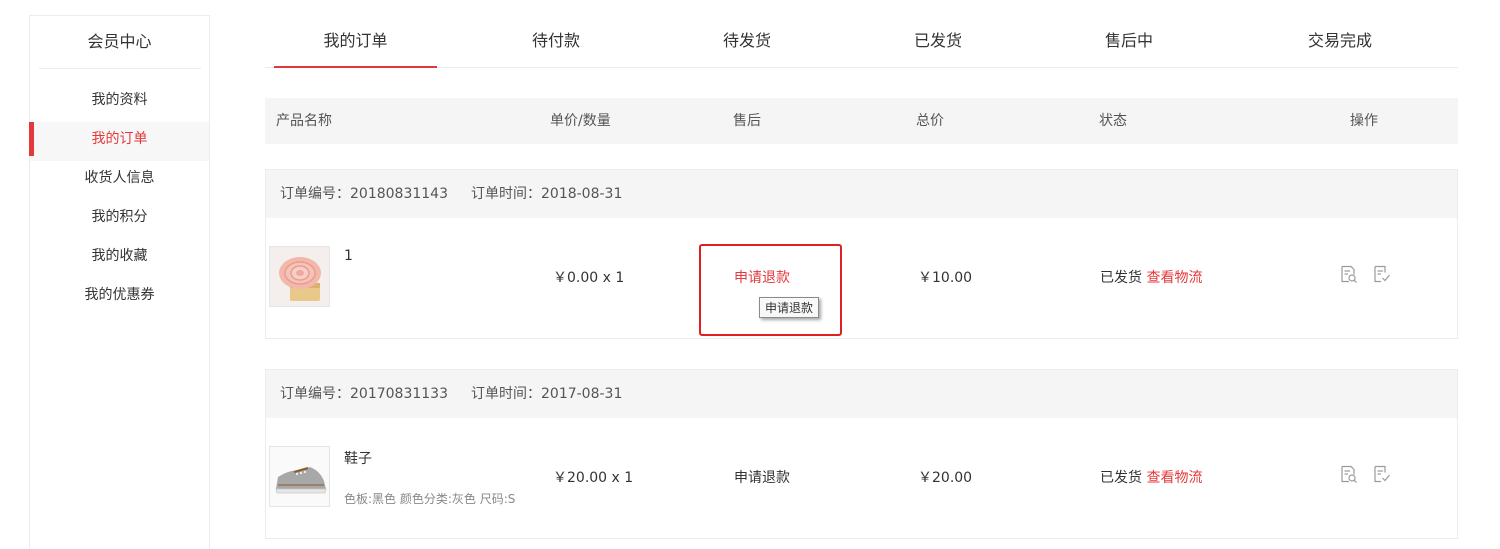 This screenshot has width=1500, height=549. I want to click on header-action: 操作, so click(1364, 121).